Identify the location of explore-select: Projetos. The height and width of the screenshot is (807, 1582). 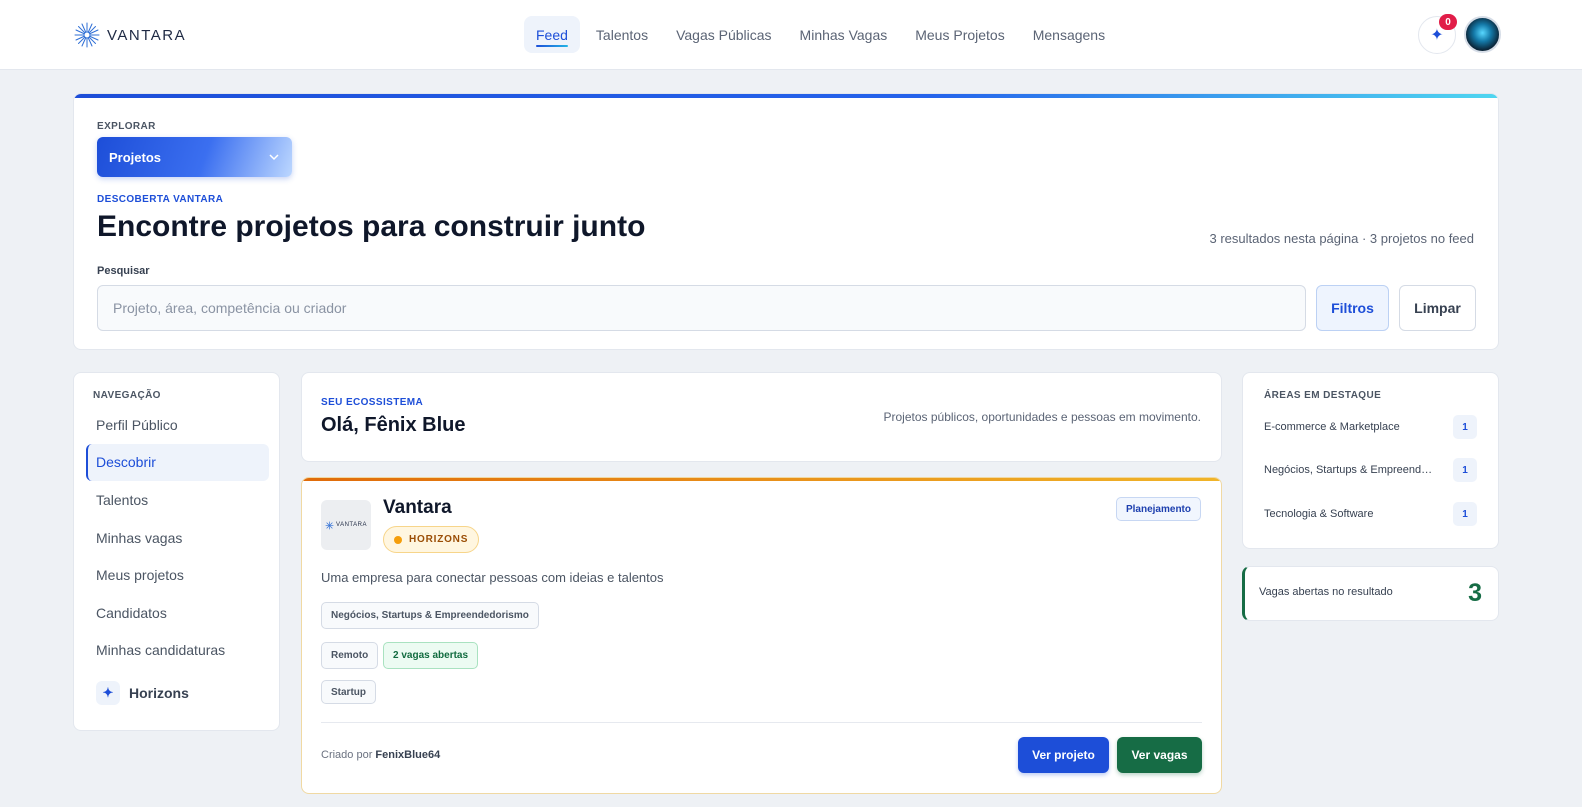
(194, 157).